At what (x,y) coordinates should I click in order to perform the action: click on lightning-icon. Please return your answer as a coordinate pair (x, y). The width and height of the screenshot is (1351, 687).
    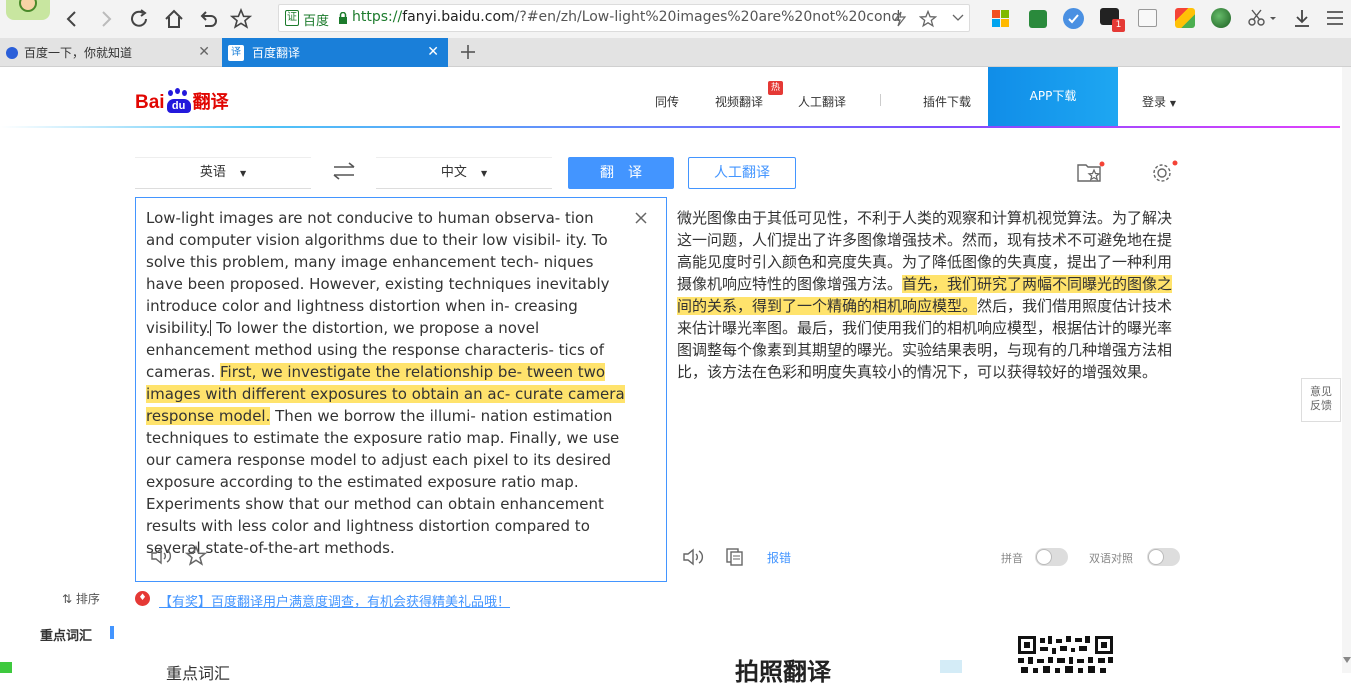
    Looking at the image, I should click on (900, 19).